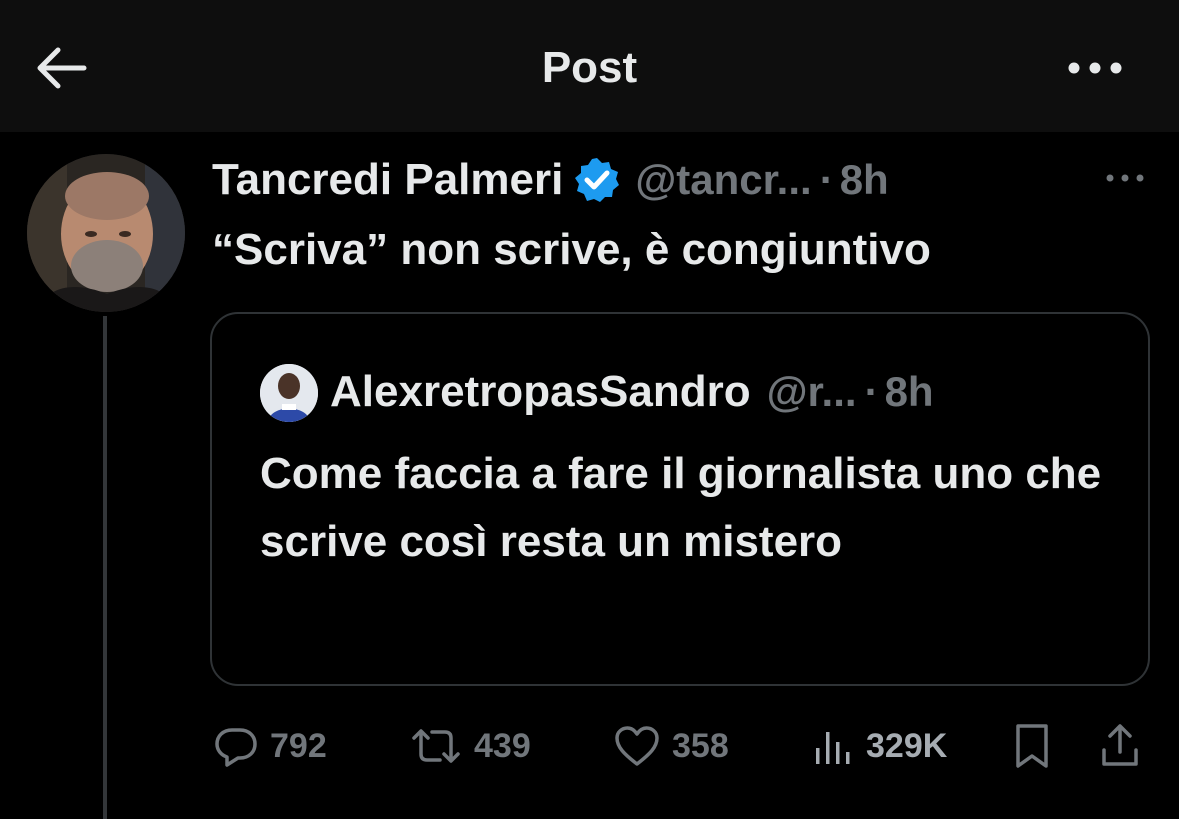 The image size is (1179, 819). What do you see at coordinates (907, 745) in the screenshot?
I see `views-count: 329K` at bounding box center [907, 745].